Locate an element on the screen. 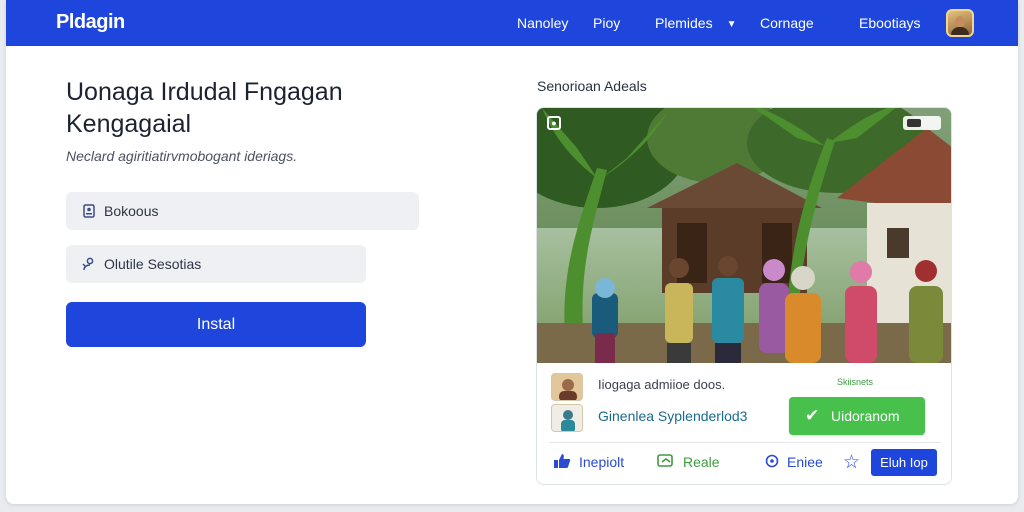 Image resolution: width=1024 pixels, height=512 pixels. field-option-1-label: Bokoous is located at coordinates (131, 211).